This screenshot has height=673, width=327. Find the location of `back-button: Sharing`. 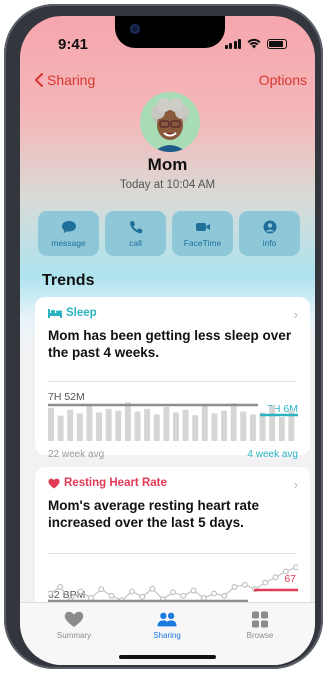

back-button: Sharing is located at coordinates (64, 80).